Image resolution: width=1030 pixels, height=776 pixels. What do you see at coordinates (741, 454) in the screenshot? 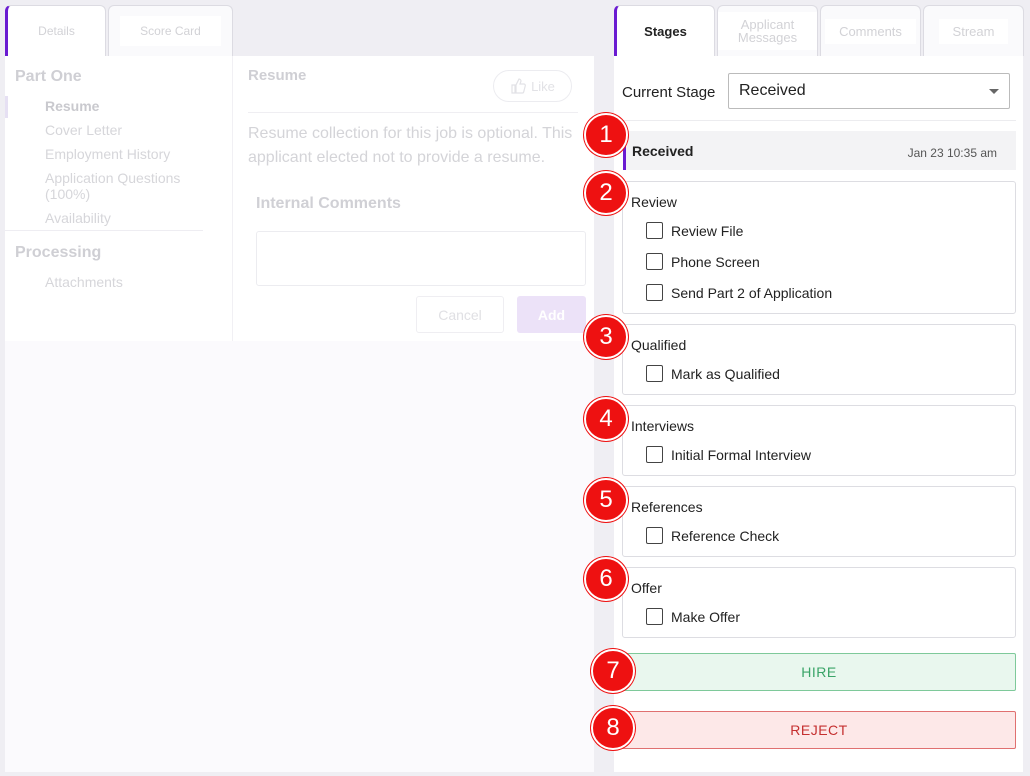
I see `check-label: Initial Formal Interview` at bounding box center [741, 454].